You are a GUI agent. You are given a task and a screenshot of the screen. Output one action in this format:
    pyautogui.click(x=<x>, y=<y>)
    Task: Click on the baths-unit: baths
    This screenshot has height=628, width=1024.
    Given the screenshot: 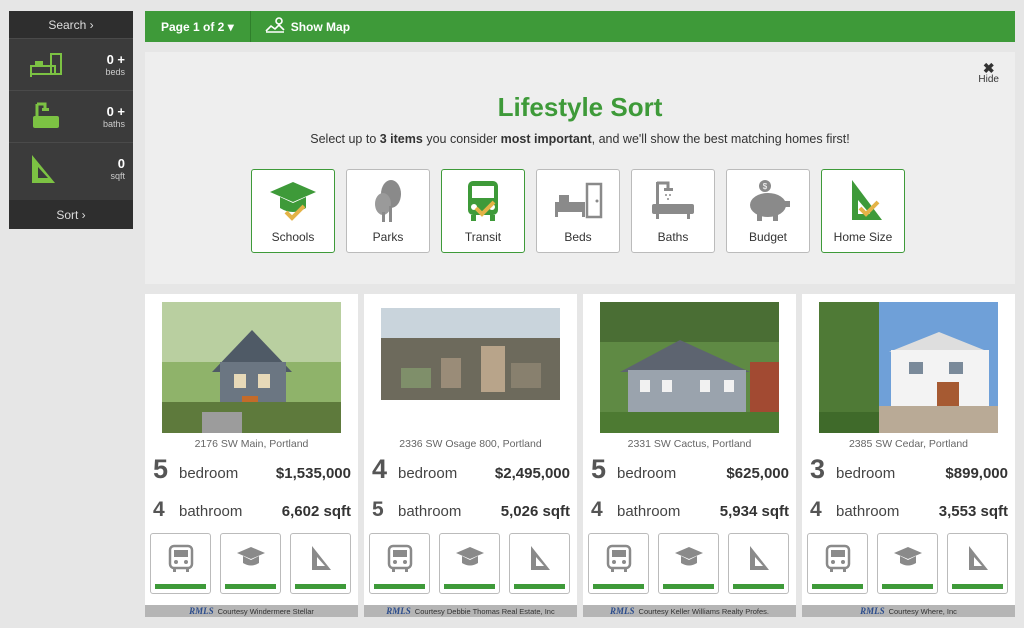 What is the action you would take?
    pyautogui.click(x=113, y=123)
    